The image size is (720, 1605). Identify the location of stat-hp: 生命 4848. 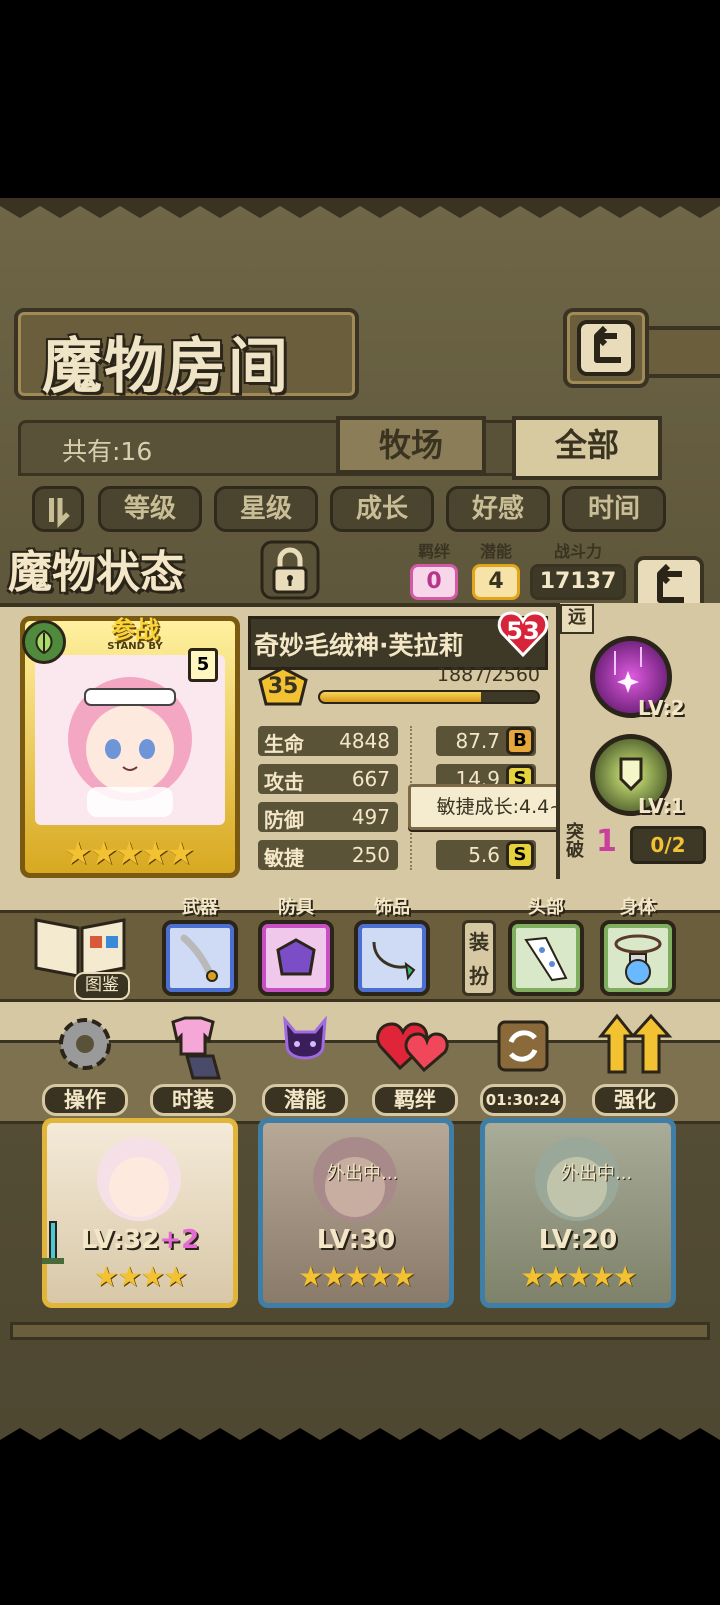
(328, 741).